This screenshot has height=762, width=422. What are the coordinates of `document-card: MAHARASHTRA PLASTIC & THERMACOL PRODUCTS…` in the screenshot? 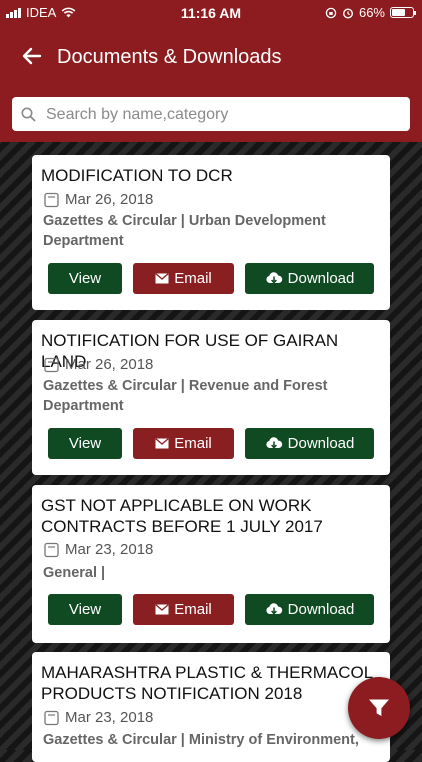 It's located at (211, 707).